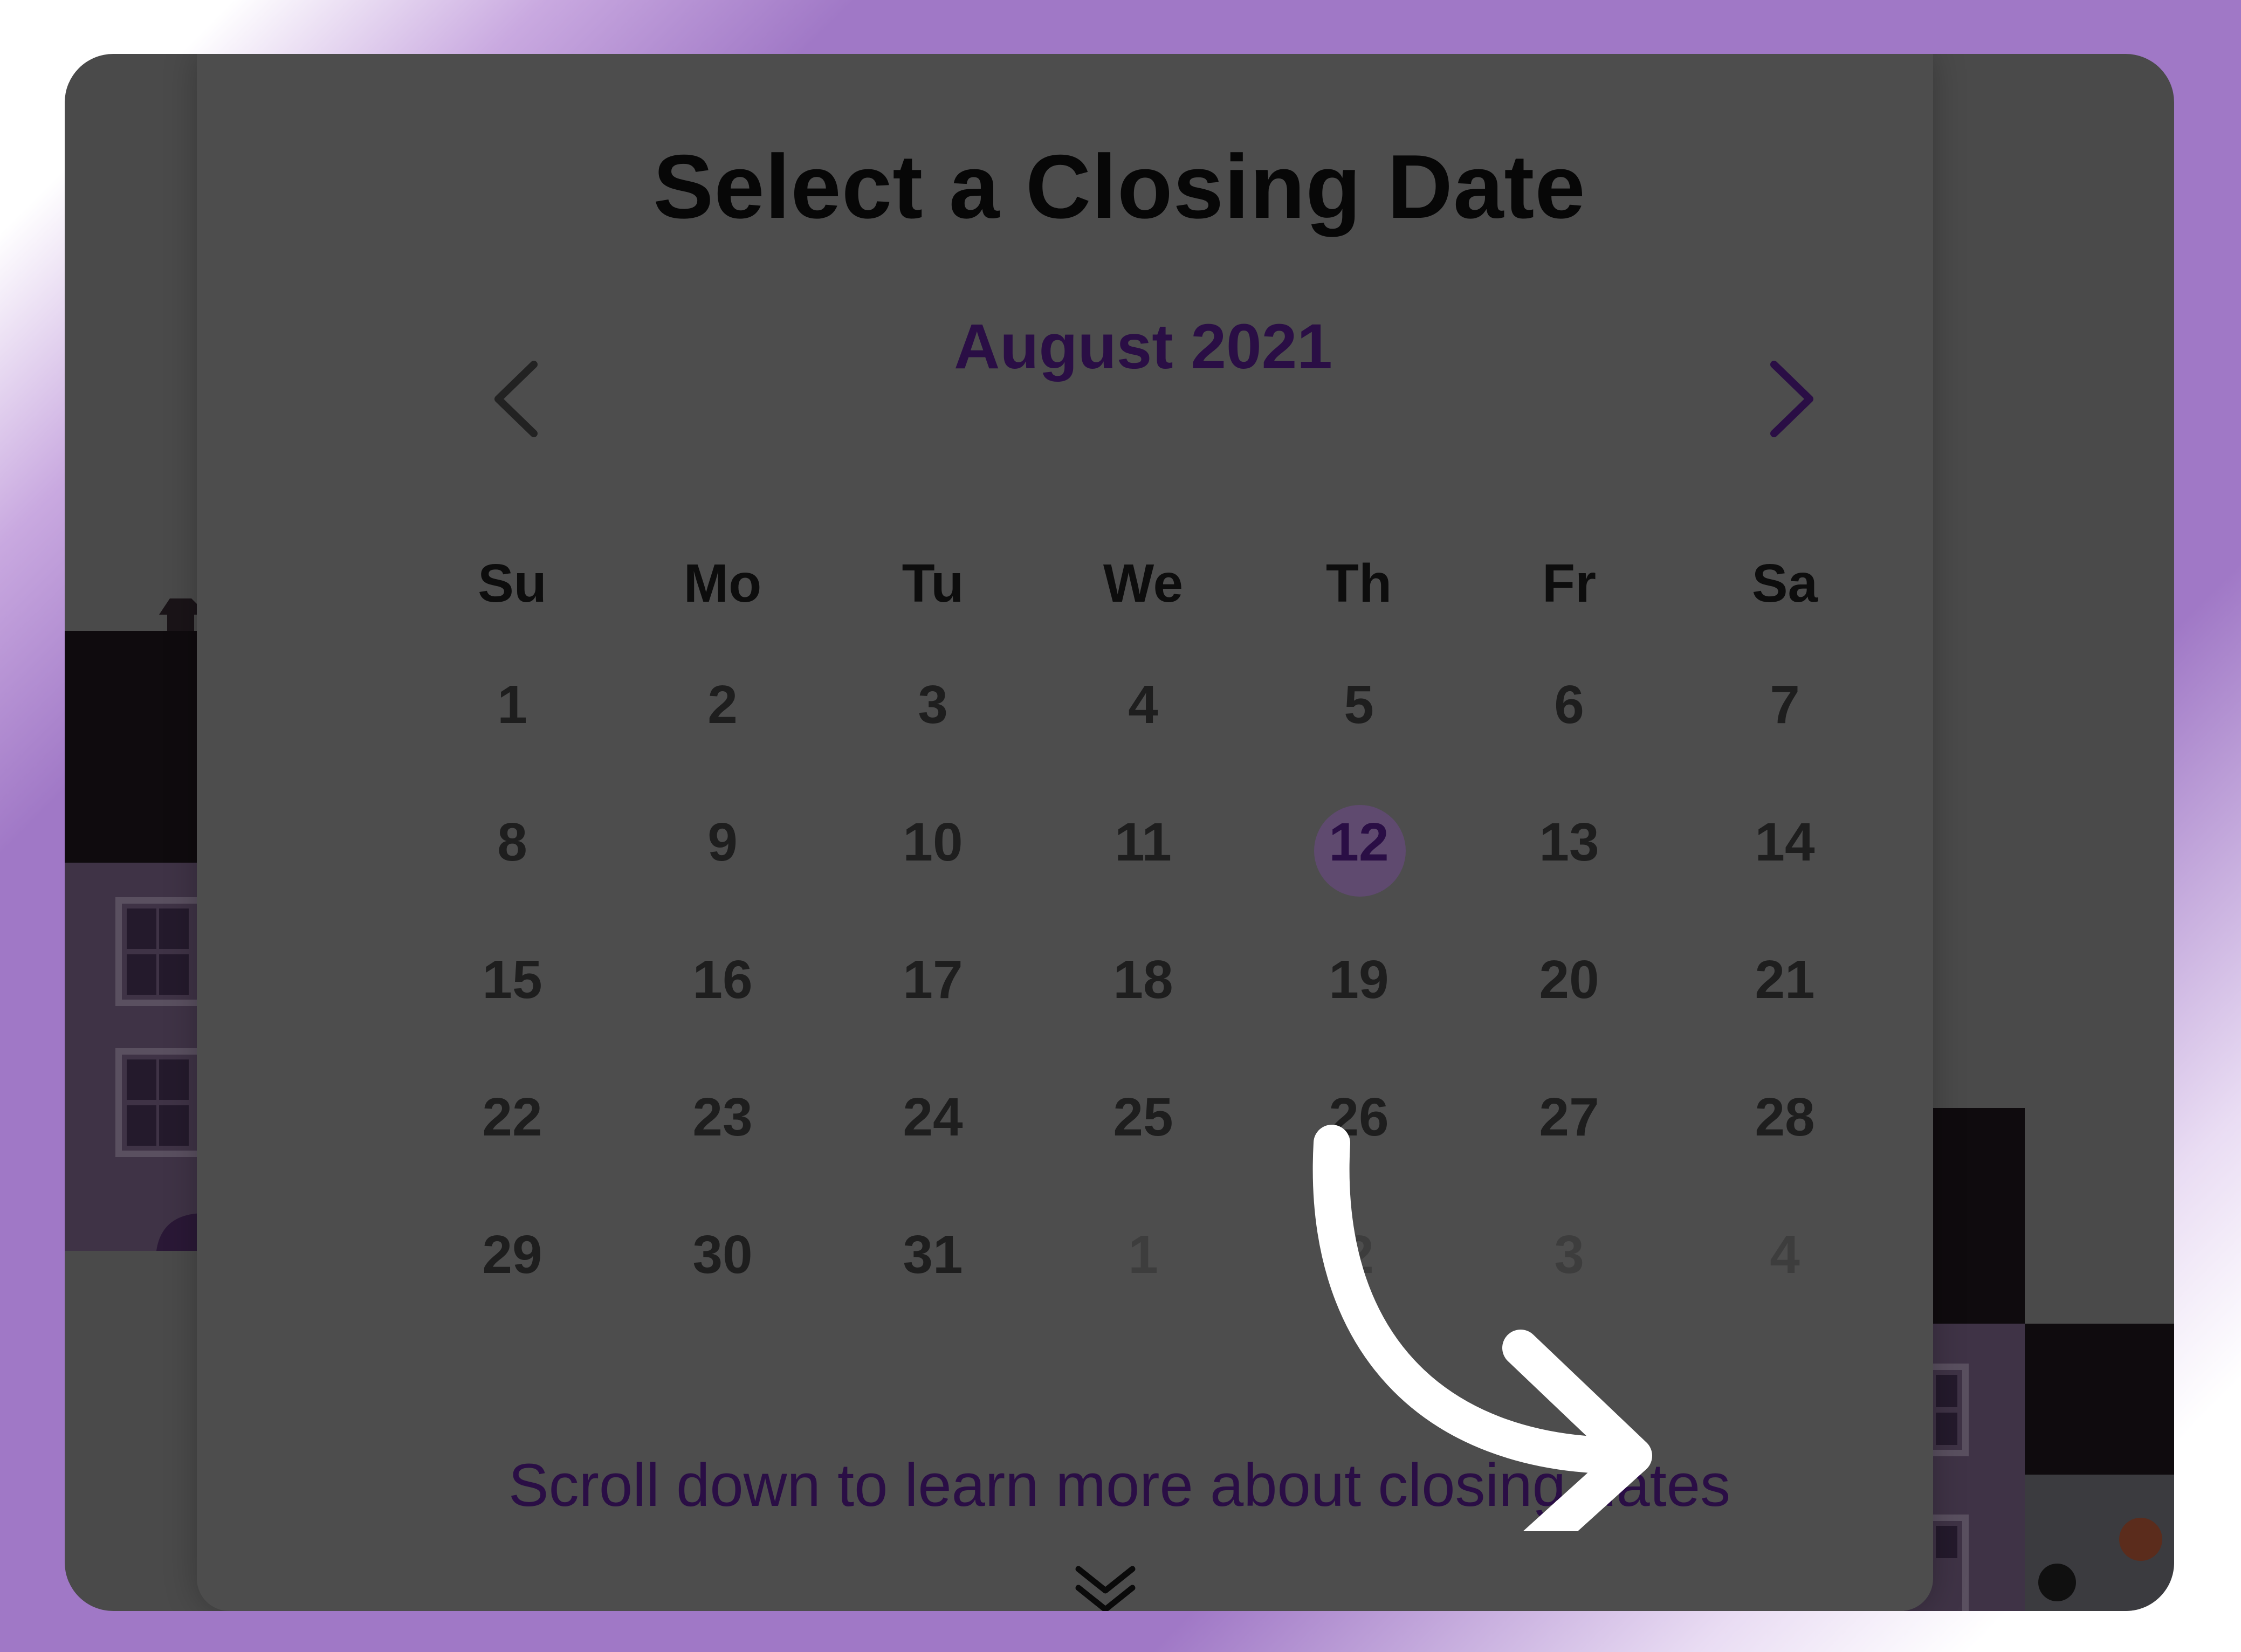 This screenshot has width=2241, height=1652. What do you see at coordinates (512, 980) in the screenshot?
I see `day-cell: 15` at bounding box center [512, 980].